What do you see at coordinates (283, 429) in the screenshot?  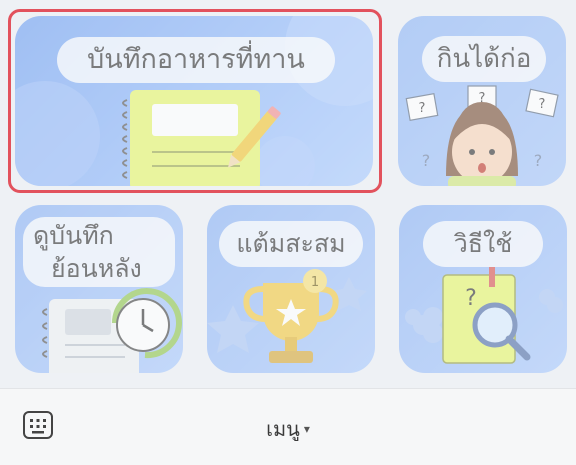 I see `menu-toggle-label: เมนู` at bounding box center [283, 429].